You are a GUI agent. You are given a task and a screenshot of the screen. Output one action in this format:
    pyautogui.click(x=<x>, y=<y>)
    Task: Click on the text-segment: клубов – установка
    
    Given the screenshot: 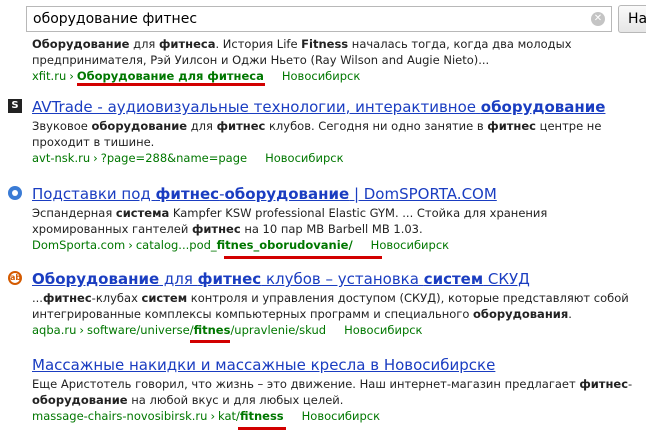 What is the action you would take?
    pyautogui.click(x=342, y=279)
    